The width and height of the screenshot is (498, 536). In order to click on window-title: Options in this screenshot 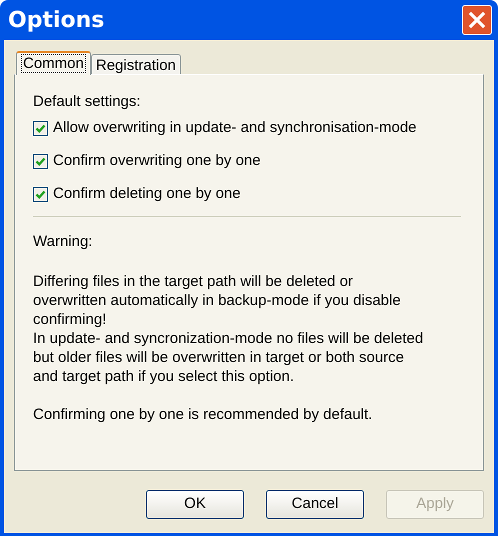, I will do `click(56, 20)`.